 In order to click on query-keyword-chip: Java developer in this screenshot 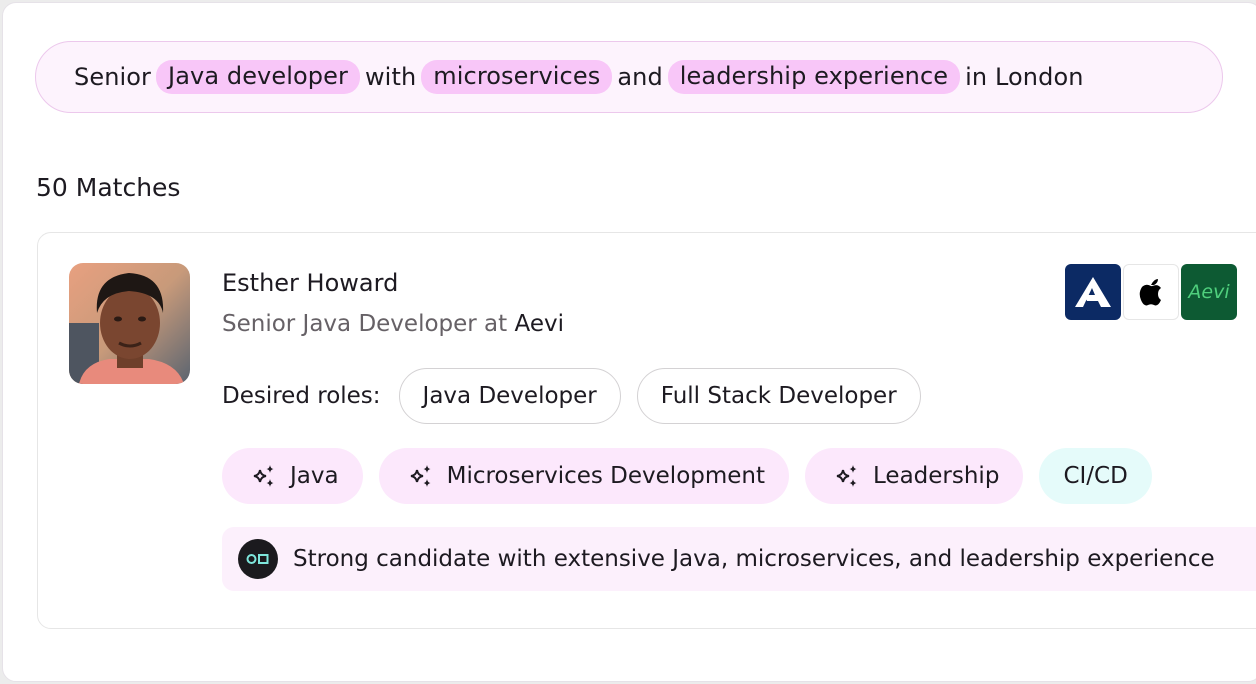, I will do `click(258, 77)`.